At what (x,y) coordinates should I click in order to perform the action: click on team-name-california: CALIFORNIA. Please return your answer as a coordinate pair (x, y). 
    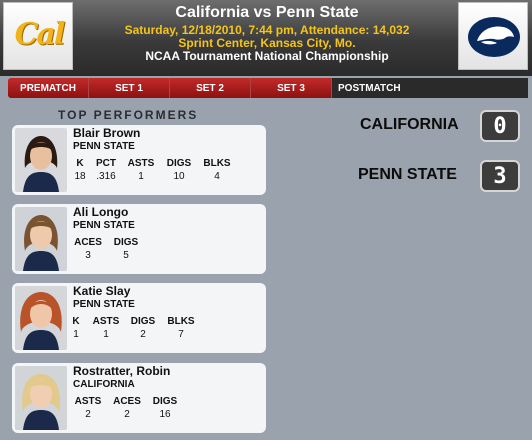
    Looking at the image, I should click on (409, 124).